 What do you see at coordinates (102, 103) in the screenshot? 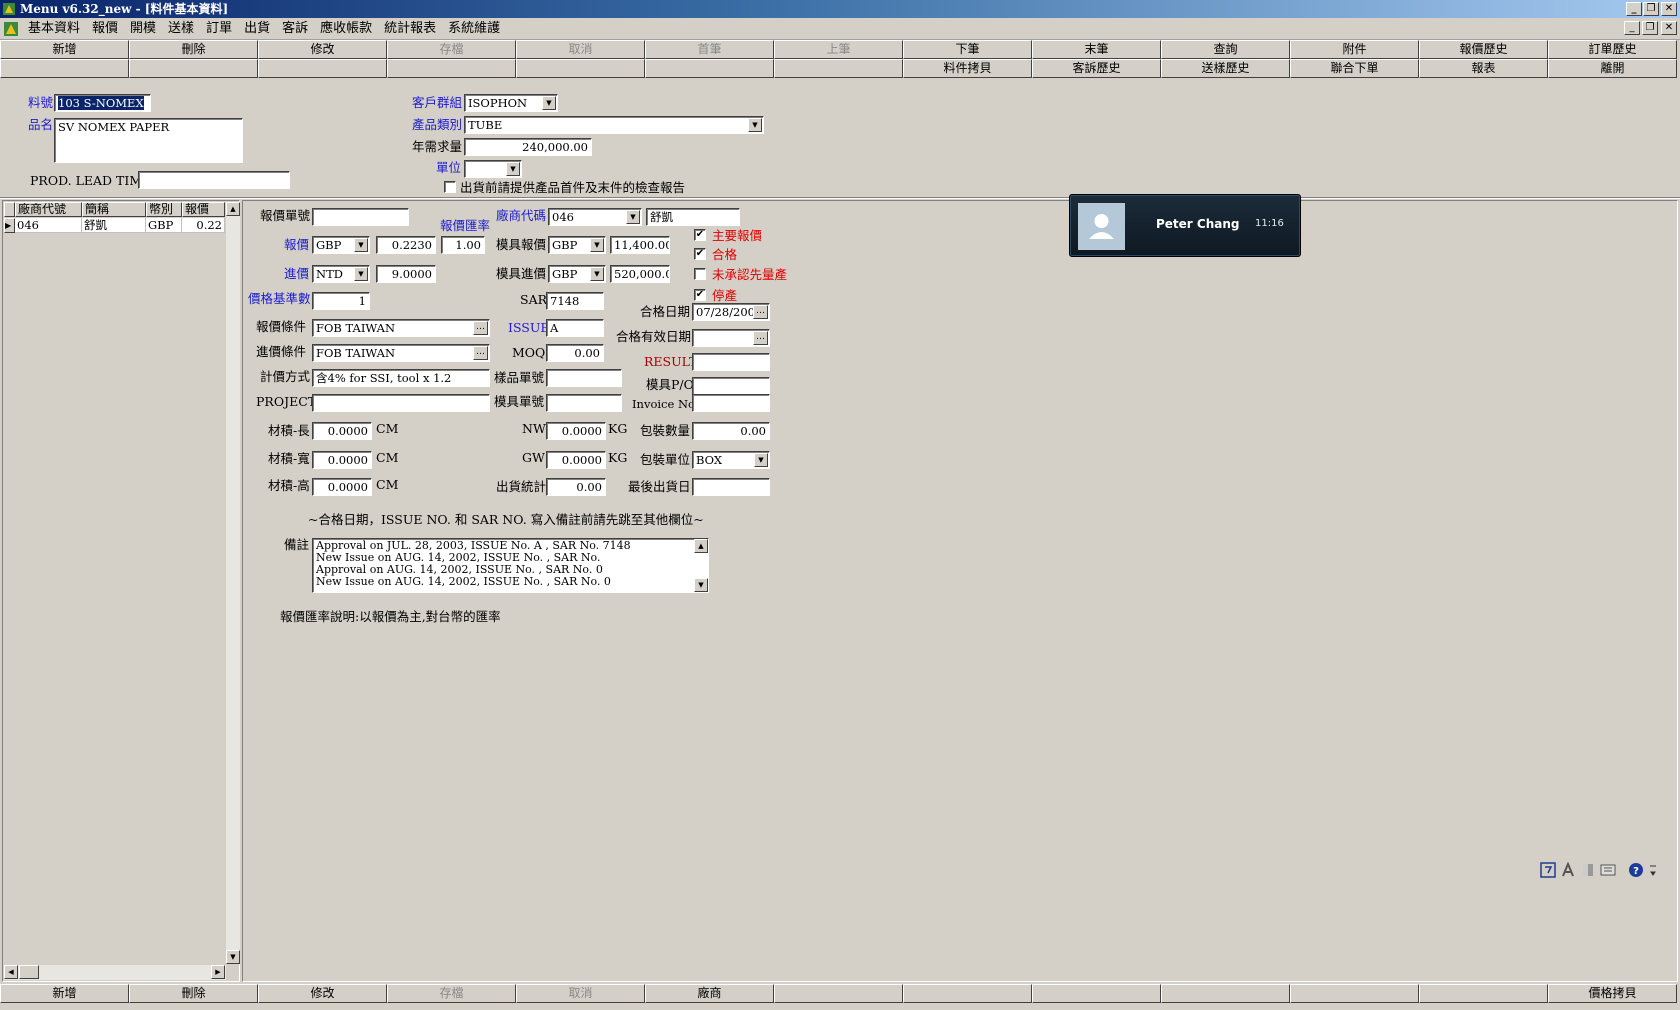
I see `part-no-field: 103 S-NOMEX` at bounding box center [102, 103].